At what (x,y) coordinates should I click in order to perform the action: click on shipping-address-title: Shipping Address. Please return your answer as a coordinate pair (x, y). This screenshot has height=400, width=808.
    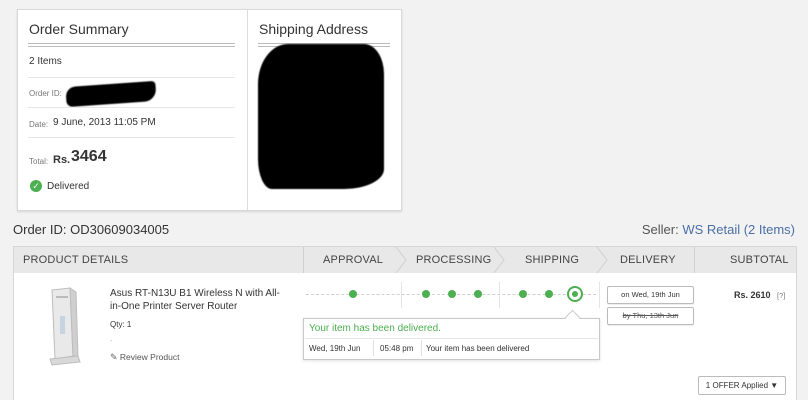
    Looking at the image, I should click on (313, 29).